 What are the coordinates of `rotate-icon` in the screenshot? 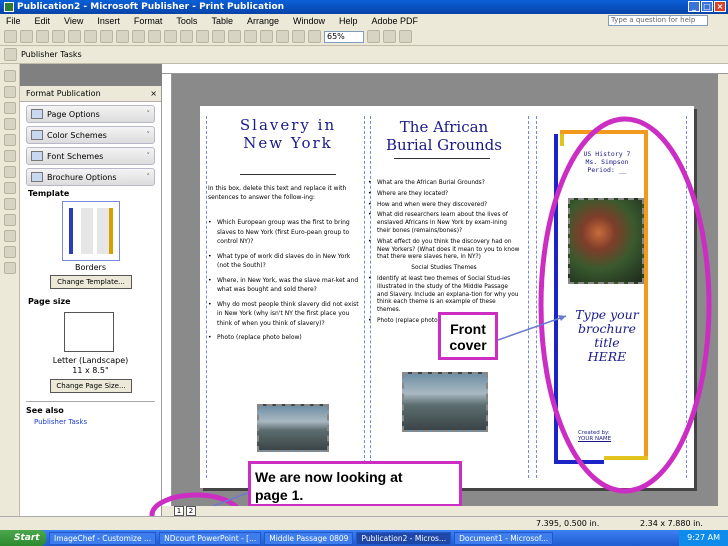 It's located at (266, 36).